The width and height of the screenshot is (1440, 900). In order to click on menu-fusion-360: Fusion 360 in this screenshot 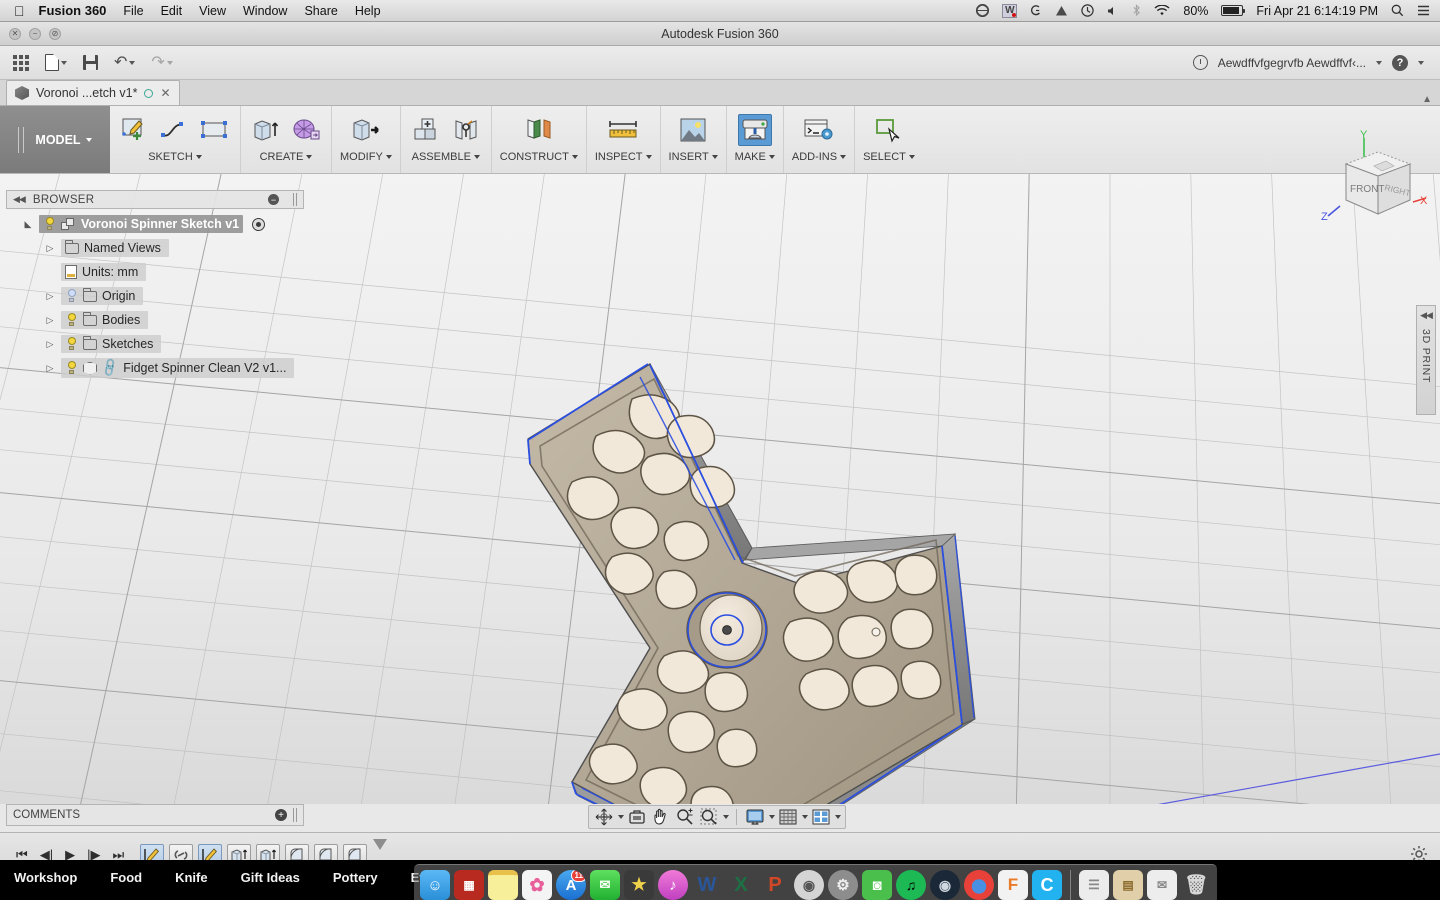, I will do `click(73, 10)`.